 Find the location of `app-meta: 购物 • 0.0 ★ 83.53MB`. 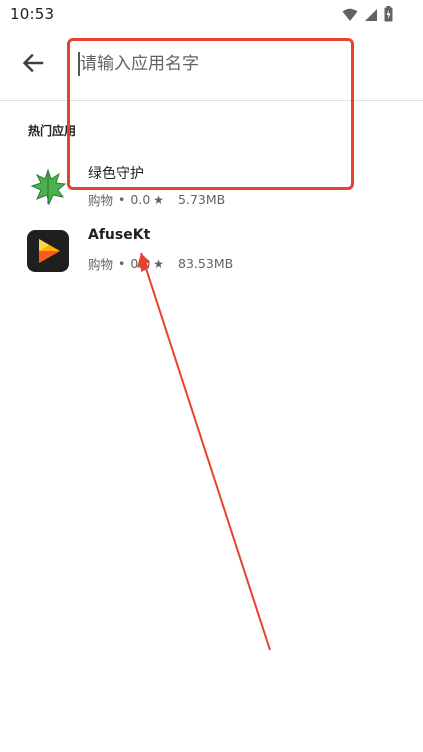

app-meta: 购物 • 0.0 ★ 83.53MB is located at coordinates (160, 263).